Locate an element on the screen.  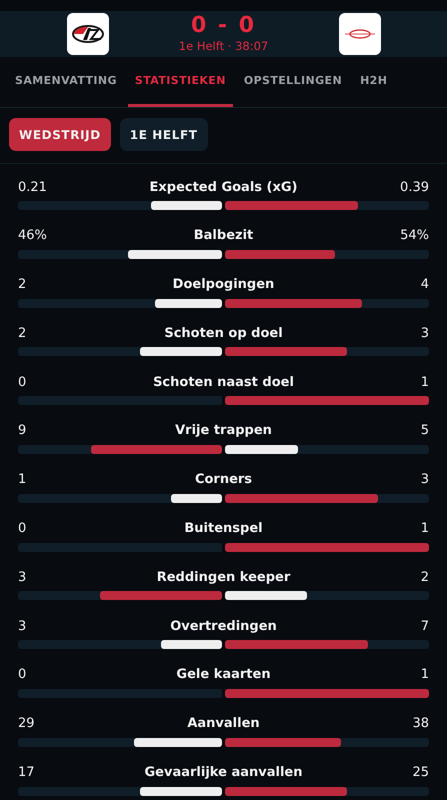
away-value: 4 is located at coordinates (424, 284).